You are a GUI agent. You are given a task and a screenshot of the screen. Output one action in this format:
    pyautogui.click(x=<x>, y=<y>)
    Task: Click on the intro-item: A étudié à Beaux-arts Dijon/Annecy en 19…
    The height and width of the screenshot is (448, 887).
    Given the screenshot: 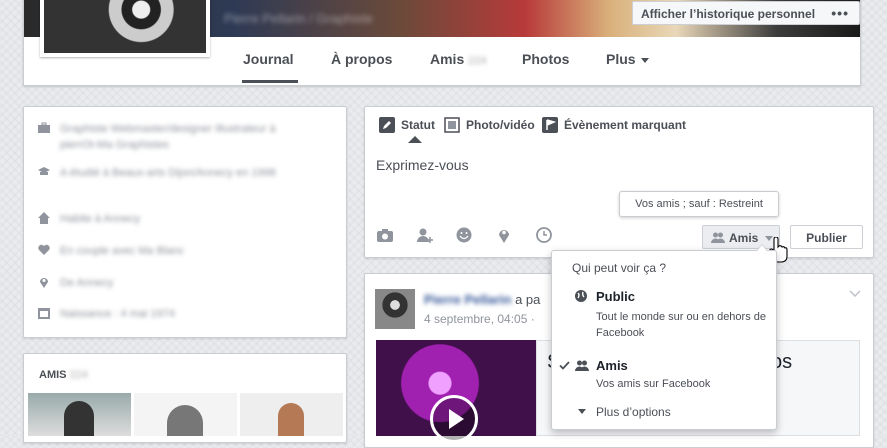 What is the action you would take?
    pyautogui.click(x=169, y=173)
    